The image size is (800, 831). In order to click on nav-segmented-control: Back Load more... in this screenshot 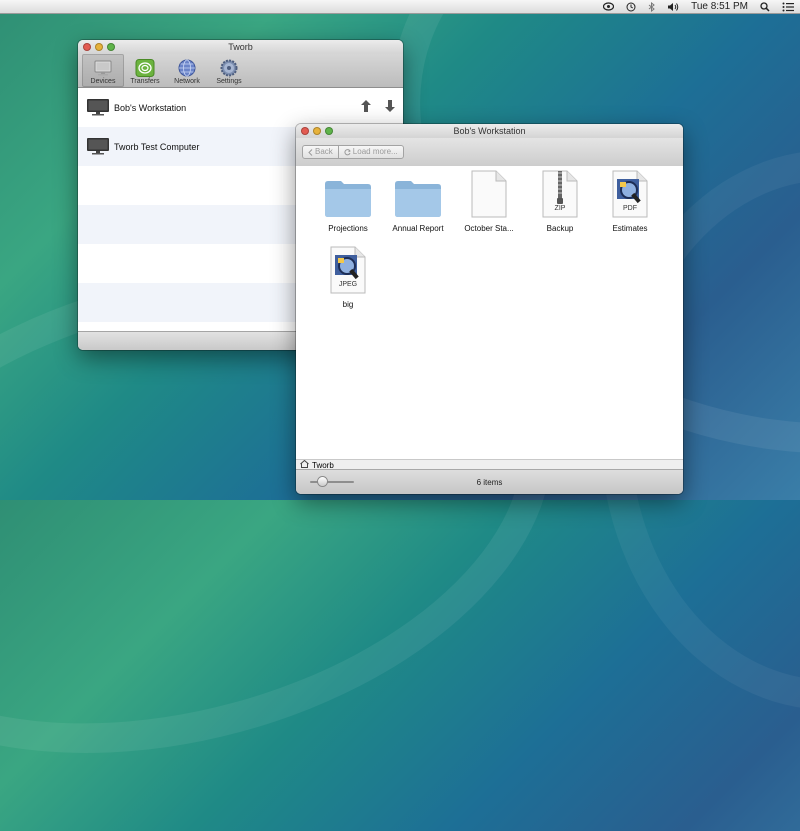, I will do `click(353, 152)`.